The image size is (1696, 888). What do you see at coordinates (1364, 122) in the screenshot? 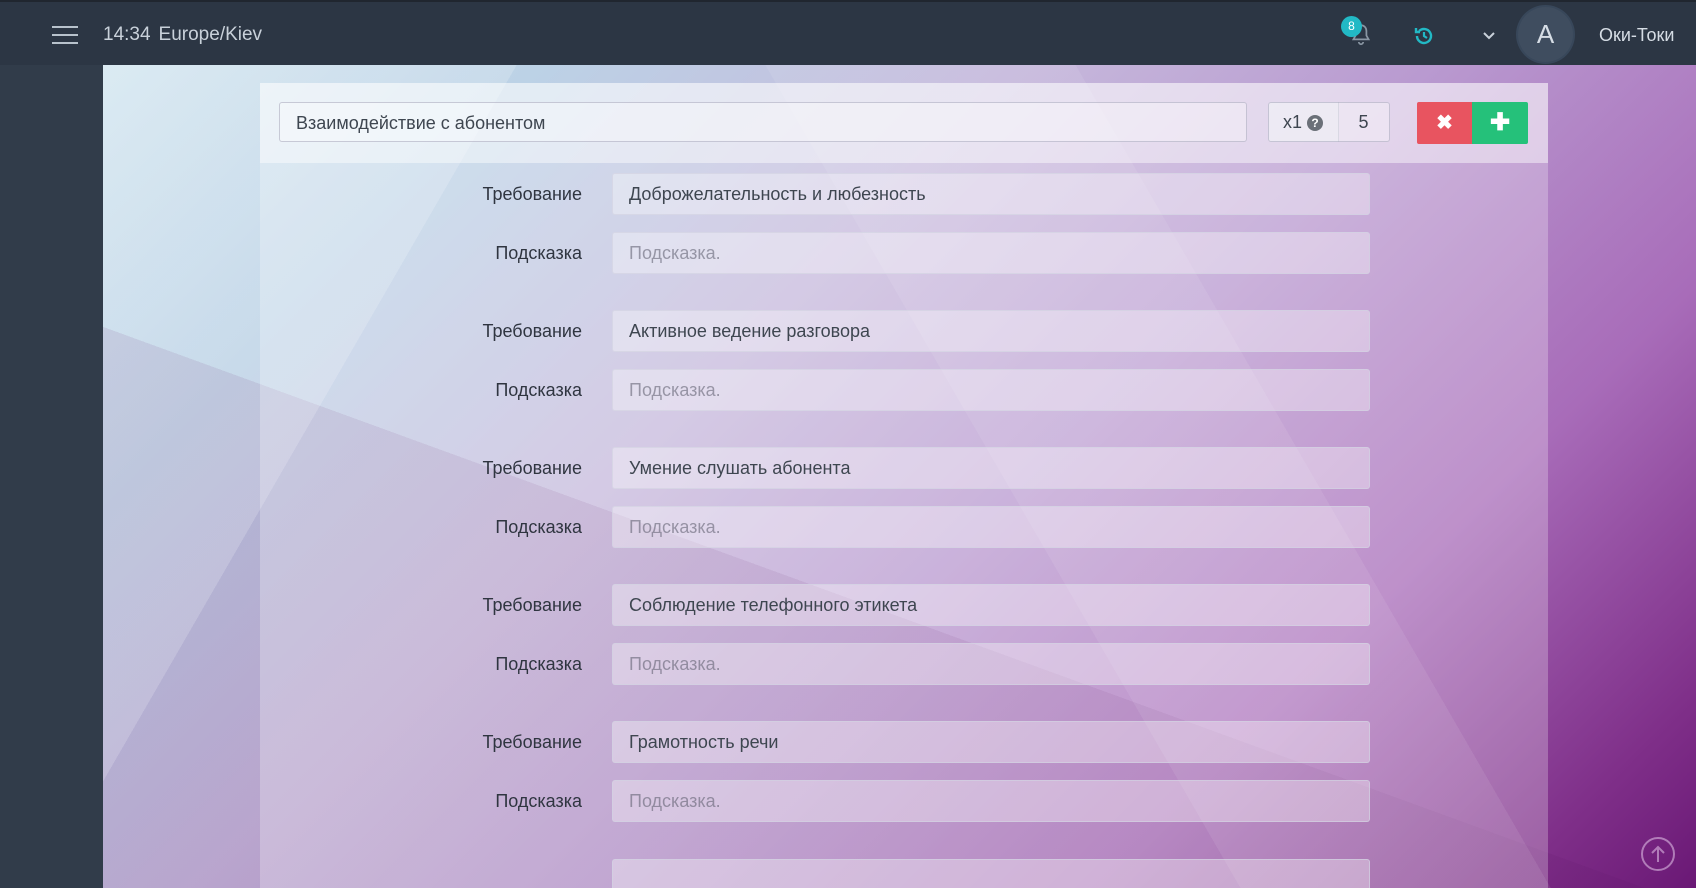
I see `weight-input: 5` at bounding box center [1364, 122].